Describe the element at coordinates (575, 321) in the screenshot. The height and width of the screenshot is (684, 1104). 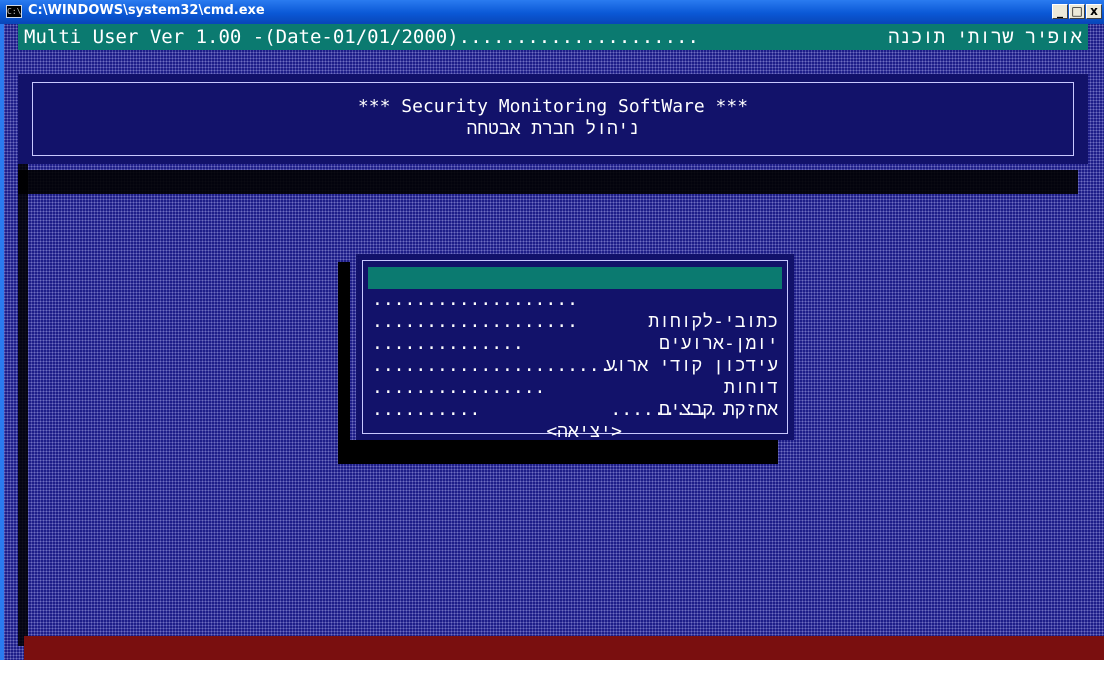
I see `menu-item-event-log: ................... יומן-ארועים` at that location.